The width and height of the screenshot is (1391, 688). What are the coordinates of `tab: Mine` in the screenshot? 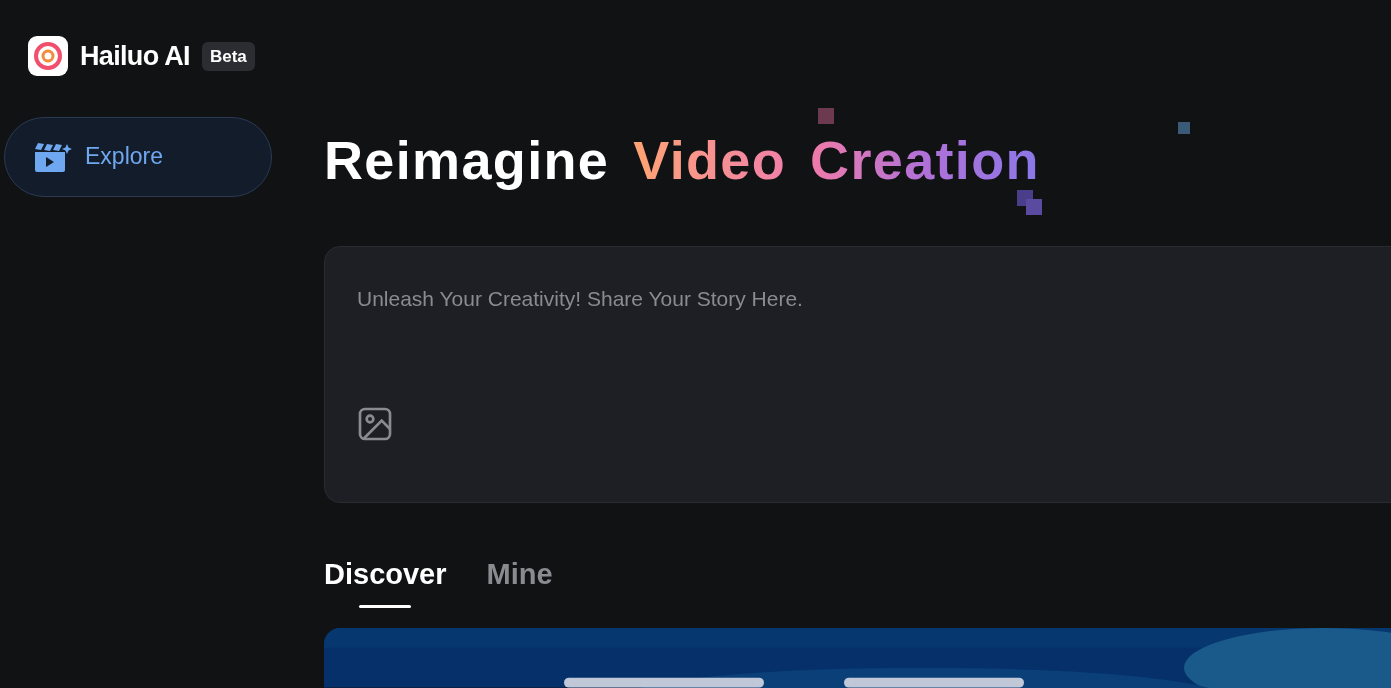 It's located at (519, 580).